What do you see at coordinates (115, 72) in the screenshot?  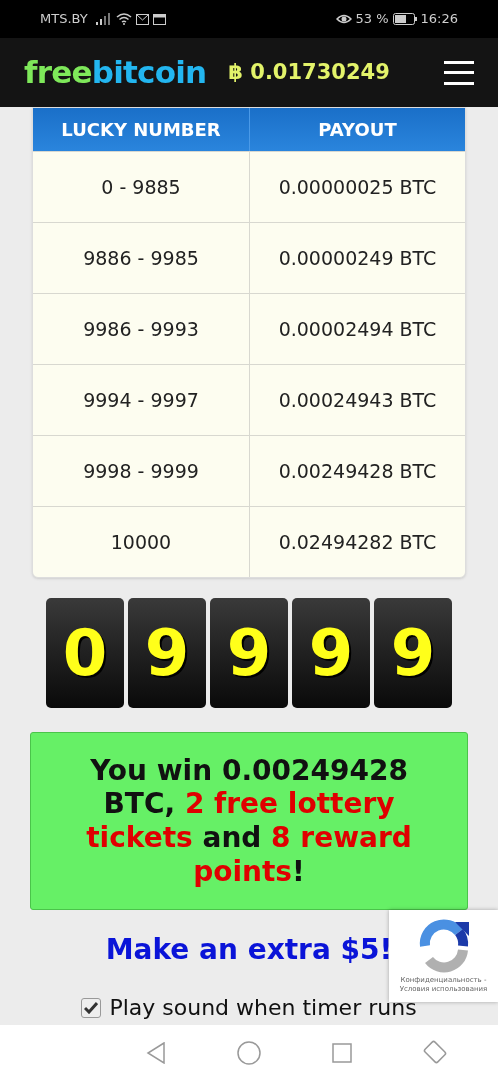 I see `site-logo: freebitcoin` at bounding box center [115, 72].